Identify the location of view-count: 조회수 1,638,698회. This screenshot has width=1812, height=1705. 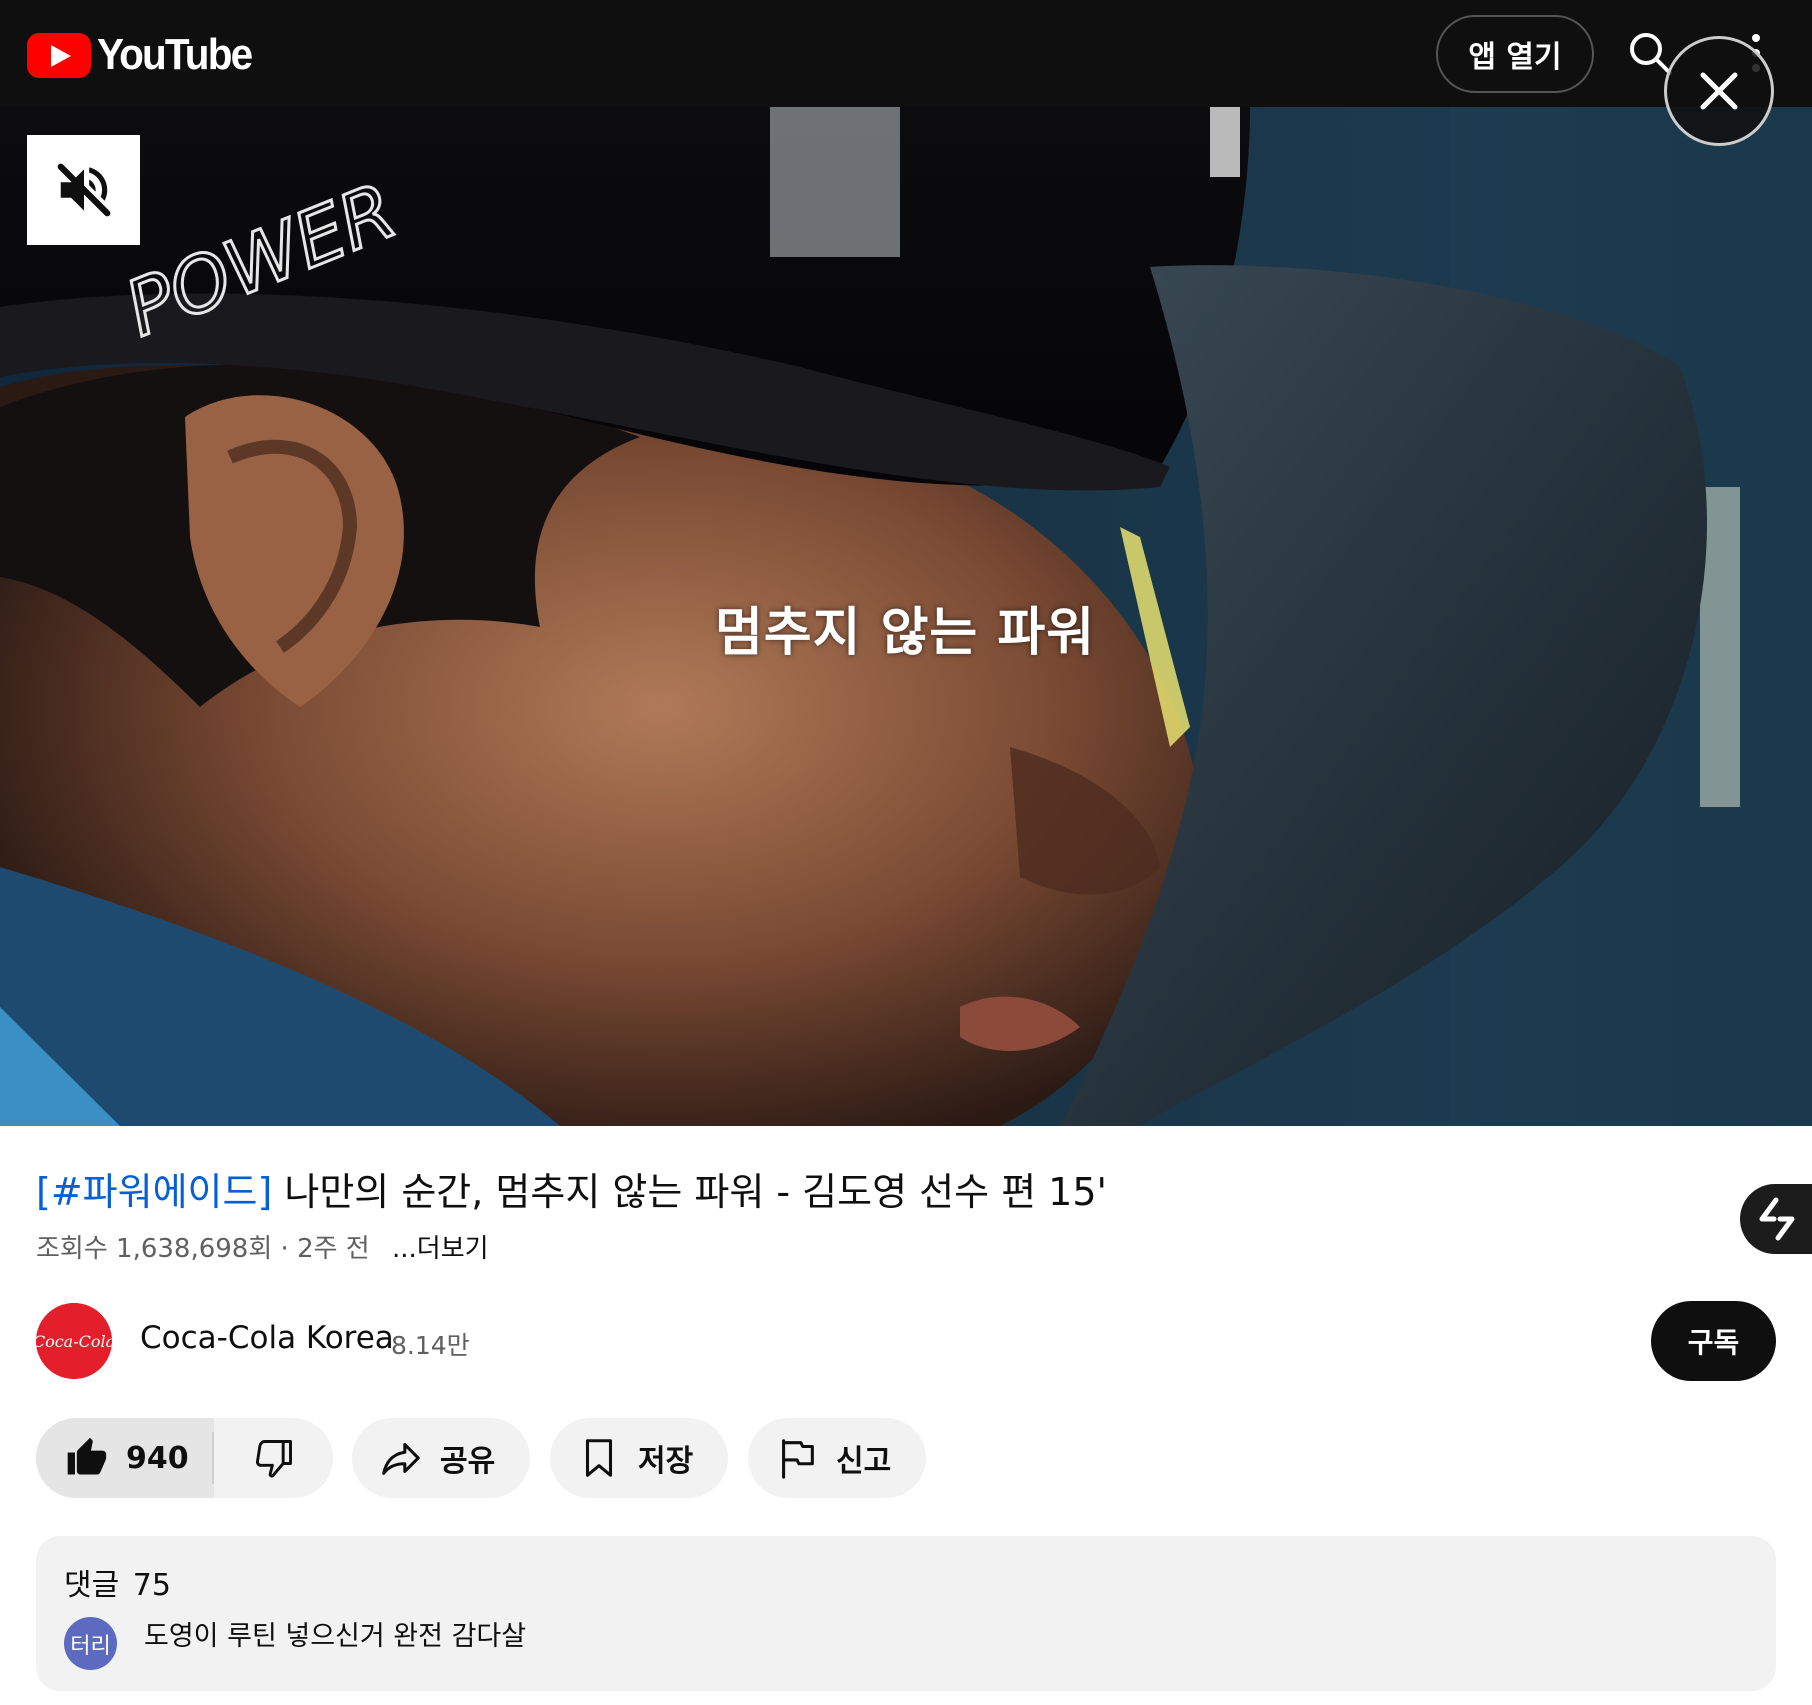
(154, 1249).